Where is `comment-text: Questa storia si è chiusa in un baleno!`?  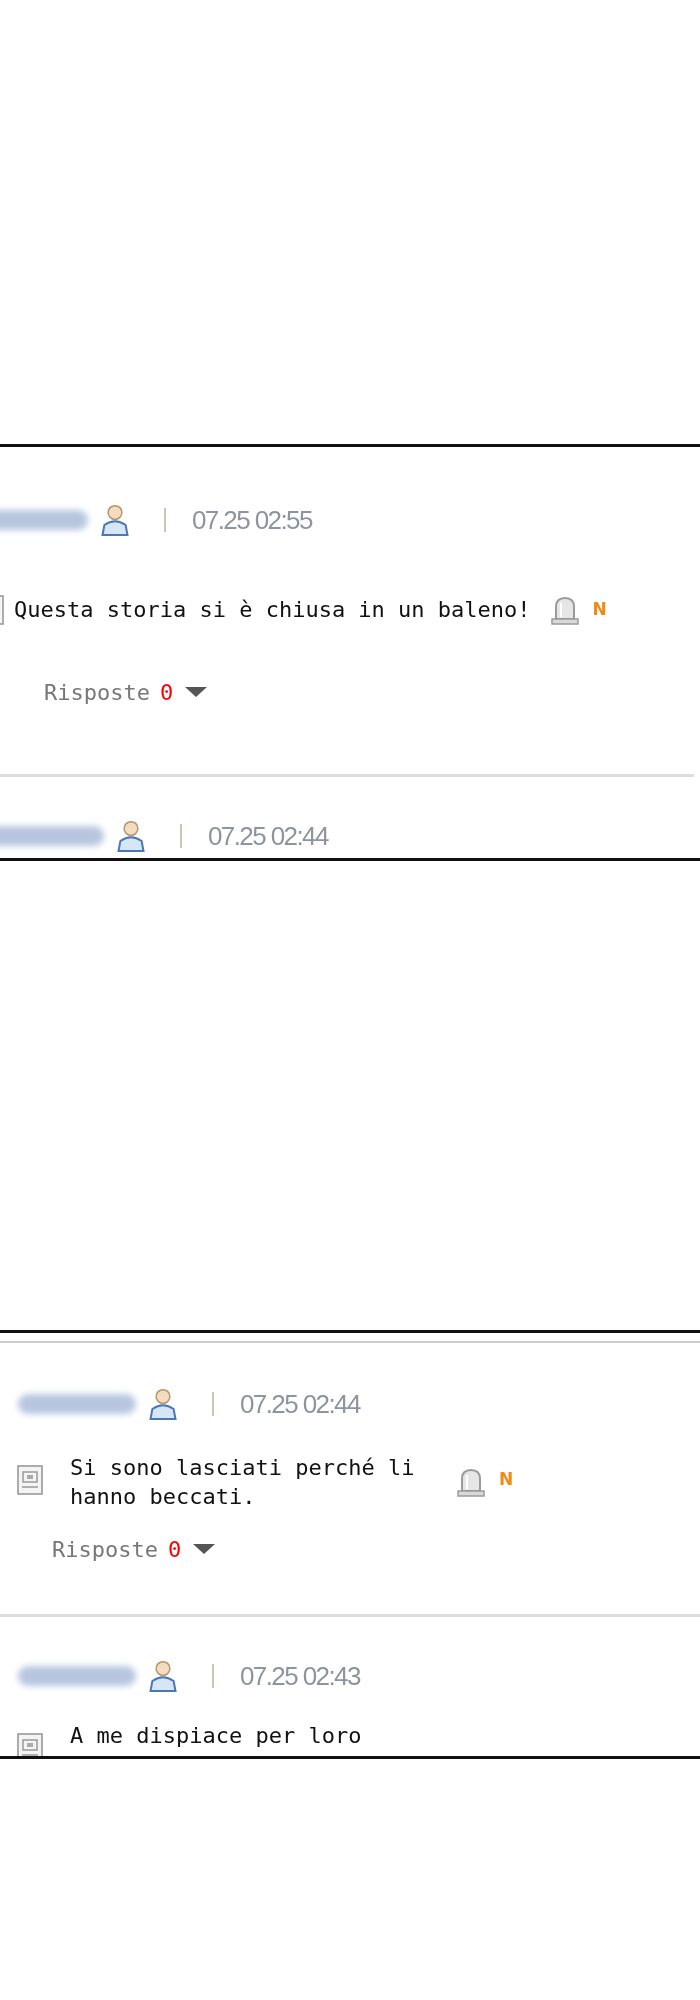
comment-text: Questa storia si è chiusa in un baleno! is located at coordinates (272, 609).